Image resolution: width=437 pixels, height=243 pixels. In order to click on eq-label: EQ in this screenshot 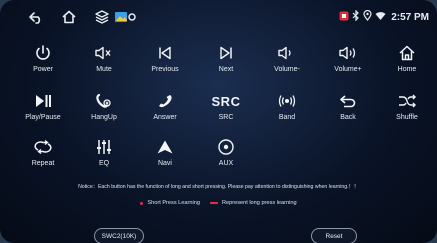, I will do `click(104, 163)`.